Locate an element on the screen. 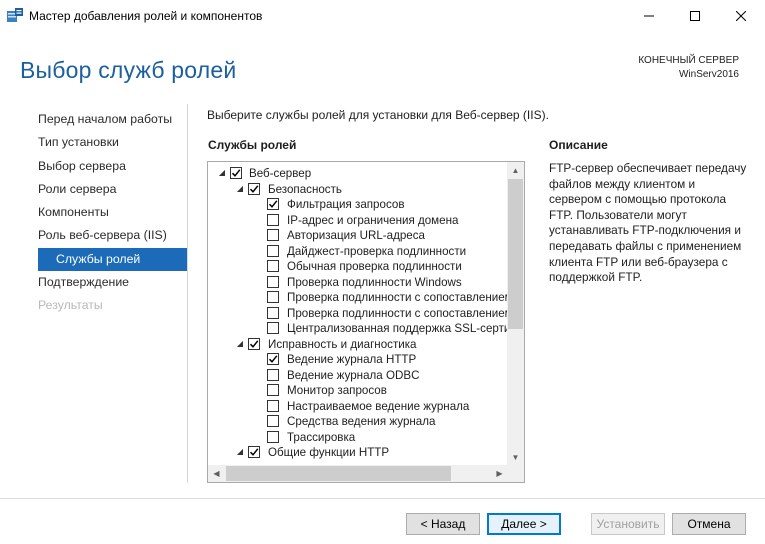 The width and height of the screenshot is (765, 544). cancel-button: Отмена is located at coordinates (709, 524).